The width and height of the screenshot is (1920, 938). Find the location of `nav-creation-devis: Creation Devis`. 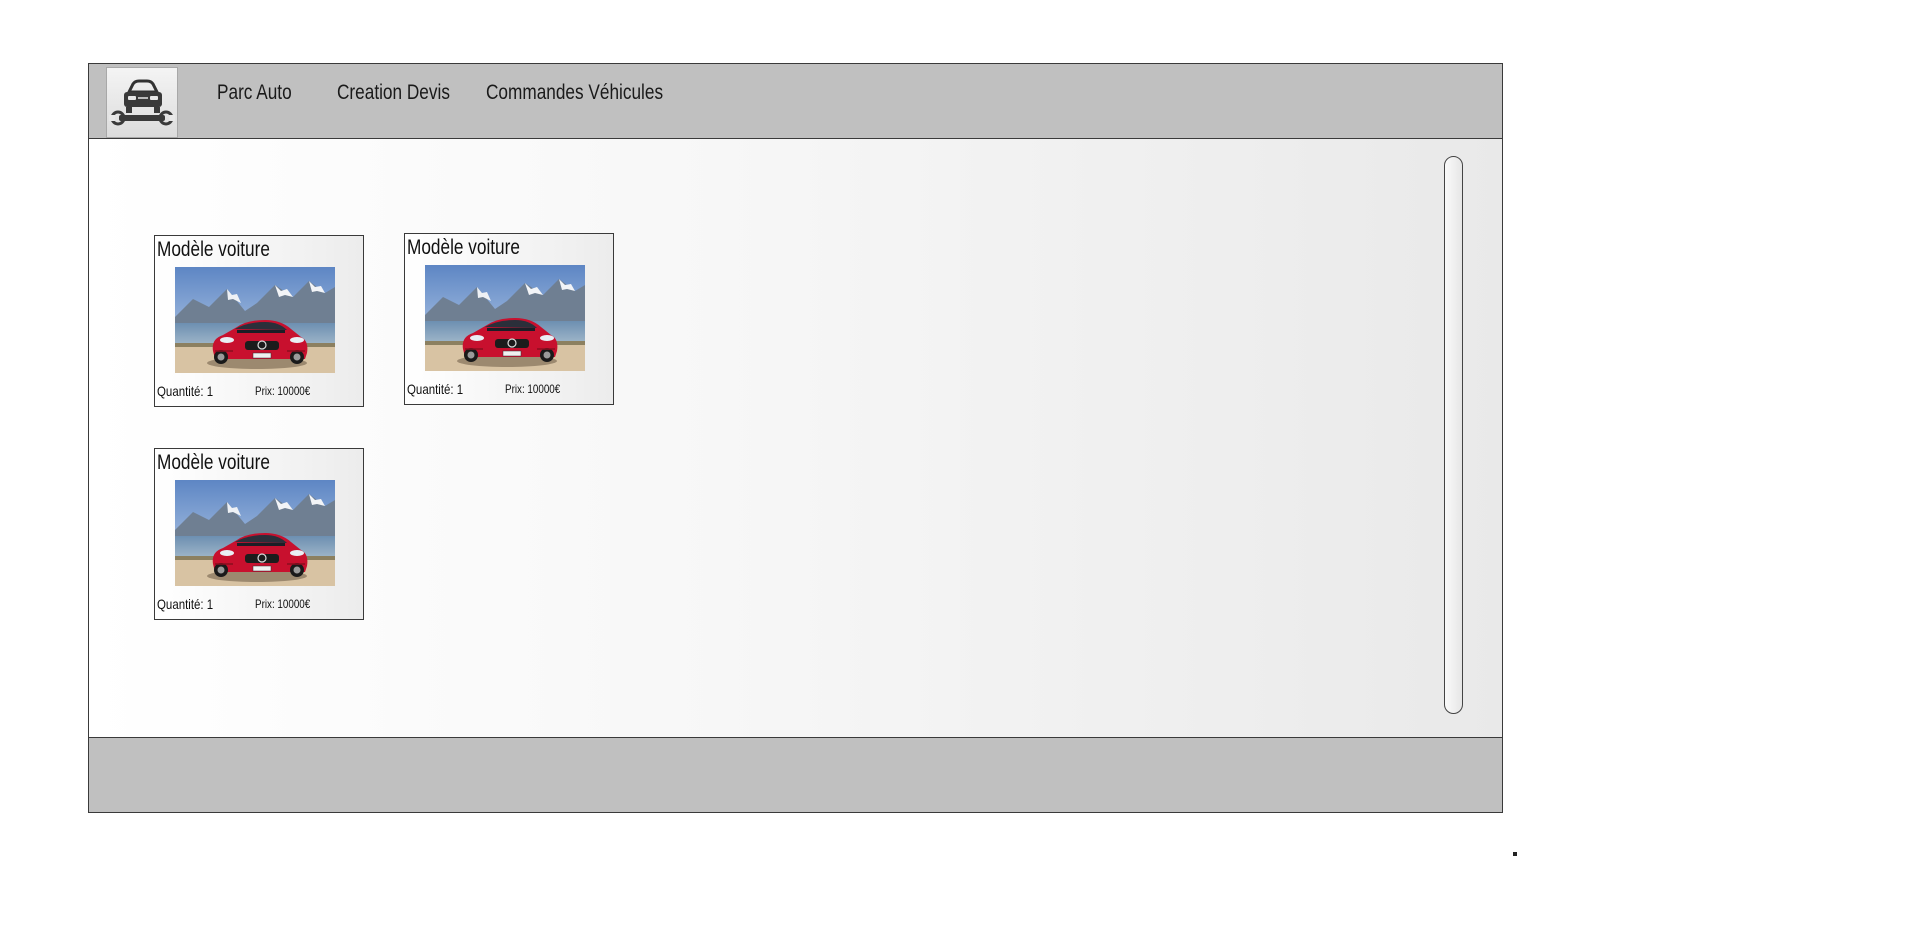

nav-creation-devis: Creation Devis is located at coordinates (393, 93).